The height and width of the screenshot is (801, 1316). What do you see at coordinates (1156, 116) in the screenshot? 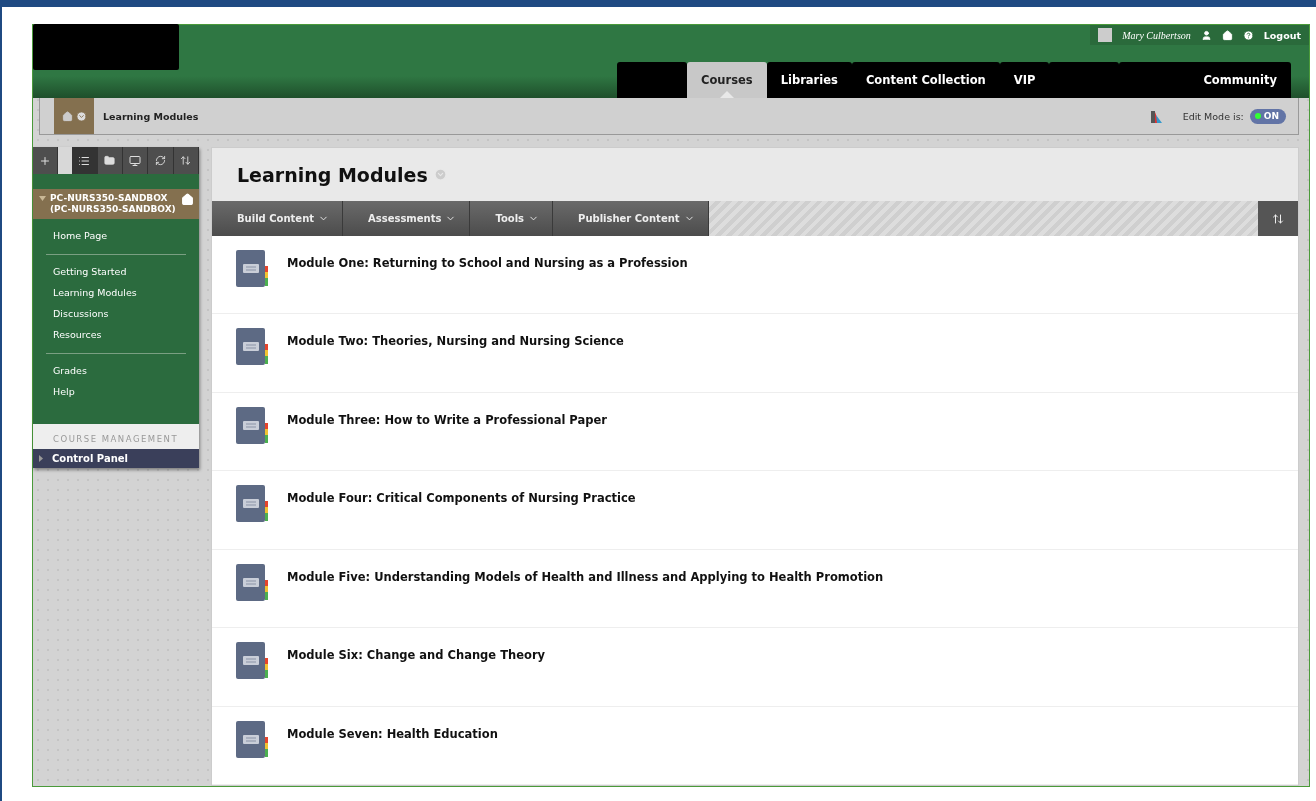
I see `palette-icon` at bounding box center [1156, 116].